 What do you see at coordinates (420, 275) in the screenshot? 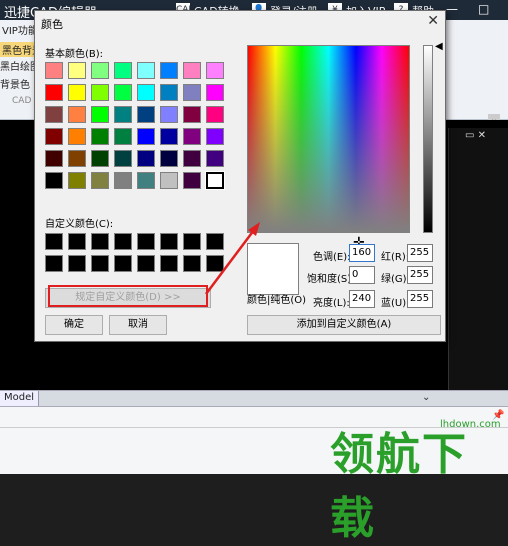
I see `green-input: 255` at bounding box center [420, 275].